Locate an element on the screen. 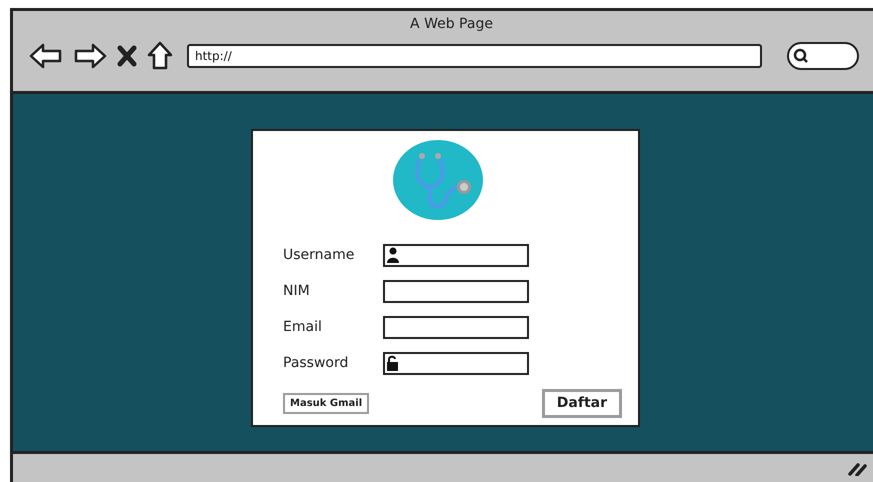 The image size is (873, 482). field-label: Password is located at coordinates (316, 363).